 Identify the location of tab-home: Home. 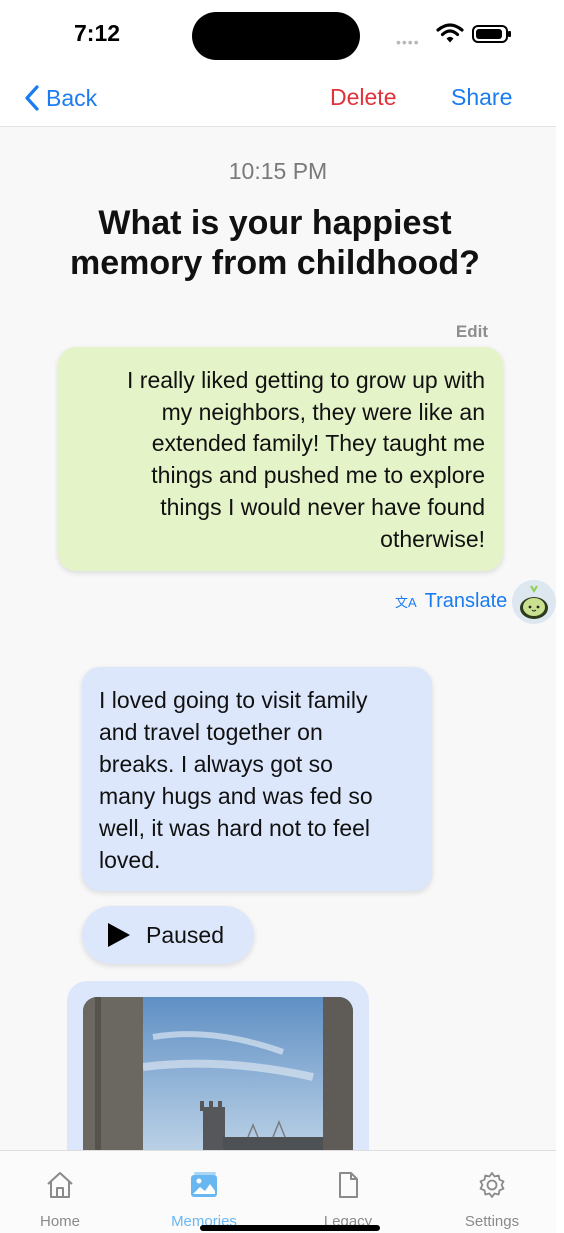
(60, 1192).